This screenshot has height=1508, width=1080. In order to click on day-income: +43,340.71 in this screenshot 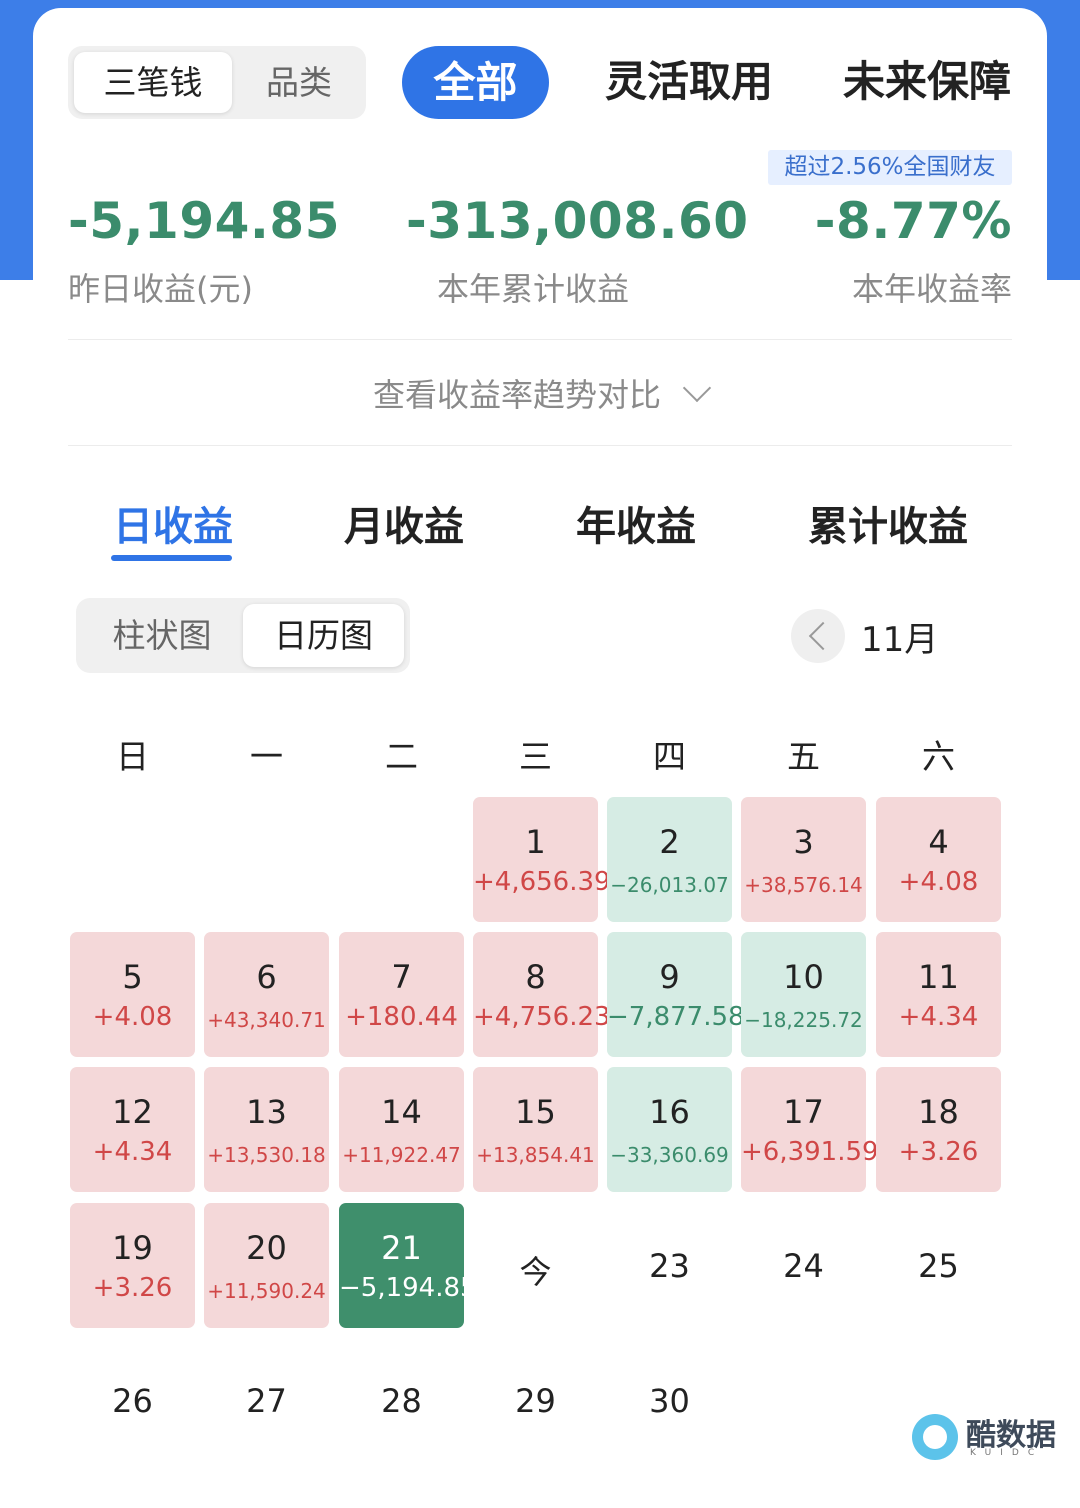, I will do `click(266, 1020)`.